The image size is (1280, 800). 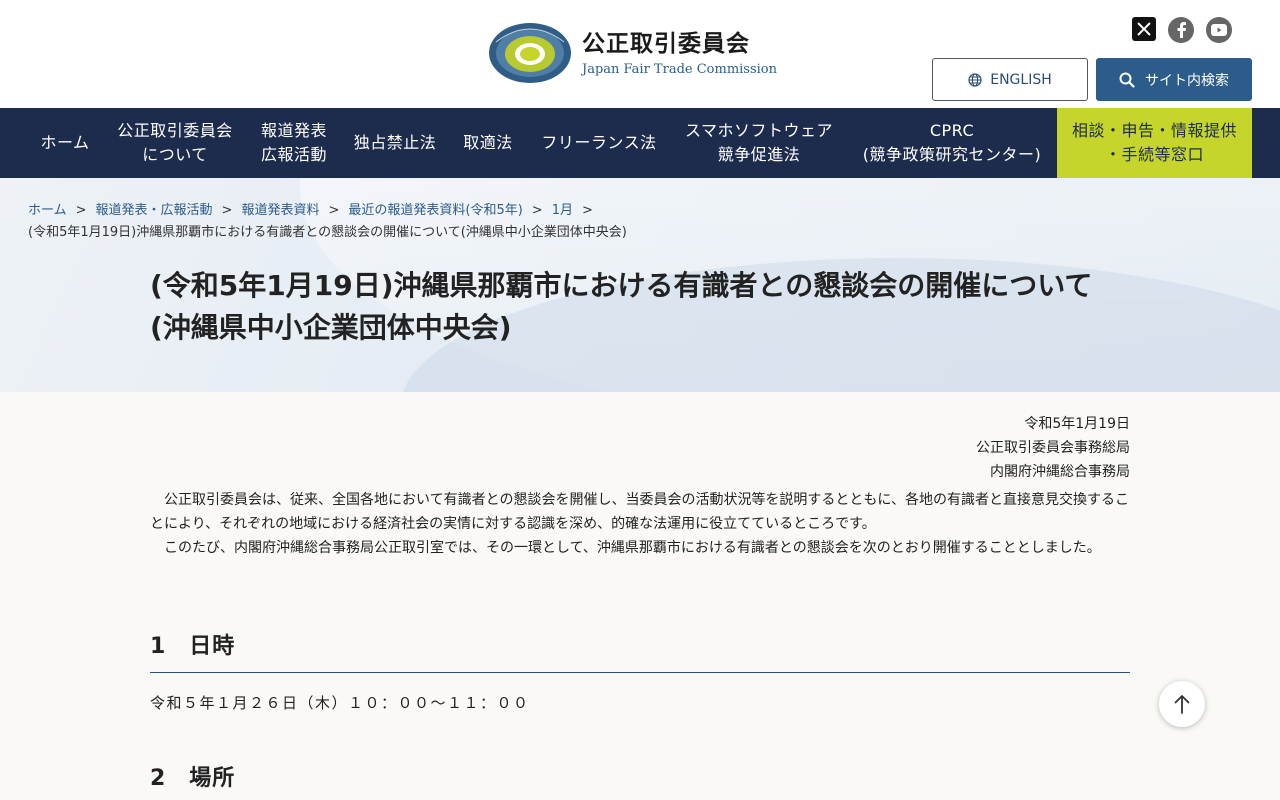 I want to click on release-date: 令和5年1月19日, so click(x=1077, y=424).